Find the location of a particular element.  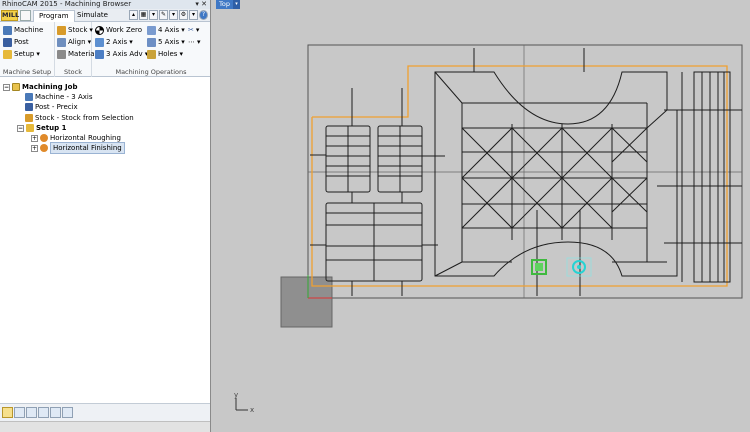

three-axis-adv-button: 3 Axis Adv ▾ is located at coordinates (121, 54).